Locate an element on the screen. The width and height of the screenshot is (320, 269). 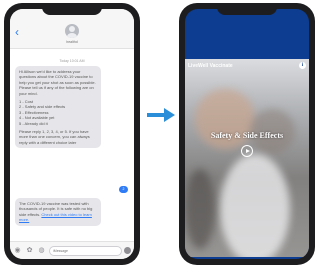
right-arrow-icon is located at coordinates (161, 115).